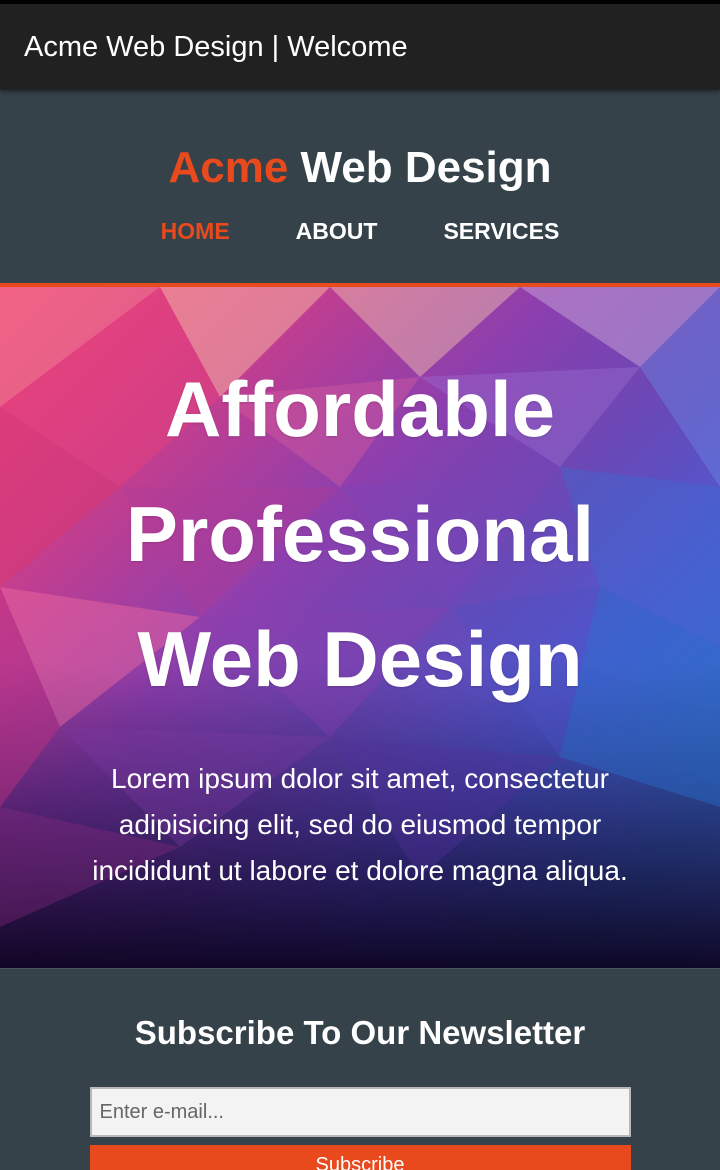 This screenshot has height=1170, width=720. Describe the element at coordinates (195, 231) in the screenshot. I see `nav-item-home: HOME` at that location.